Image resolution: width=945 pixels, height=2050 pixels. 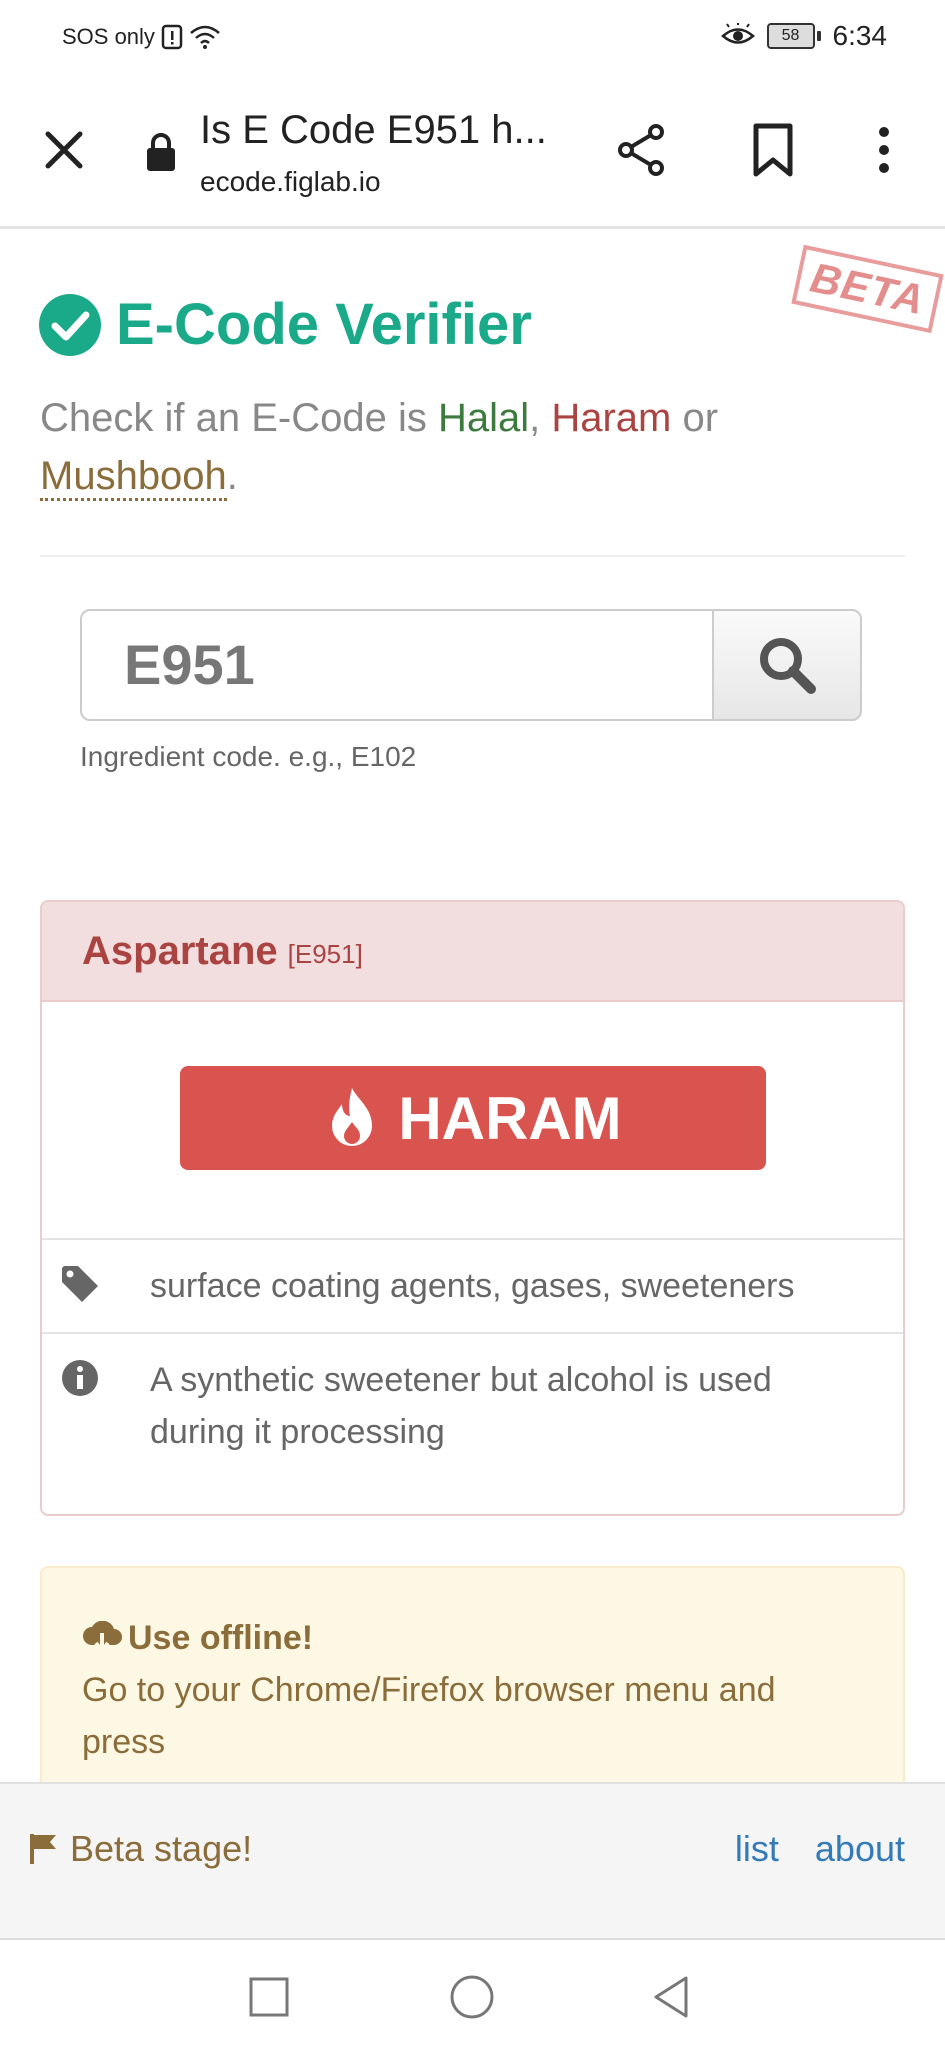 I want to click on offline-heading: Use offline!, so click(x=472, y=1638).